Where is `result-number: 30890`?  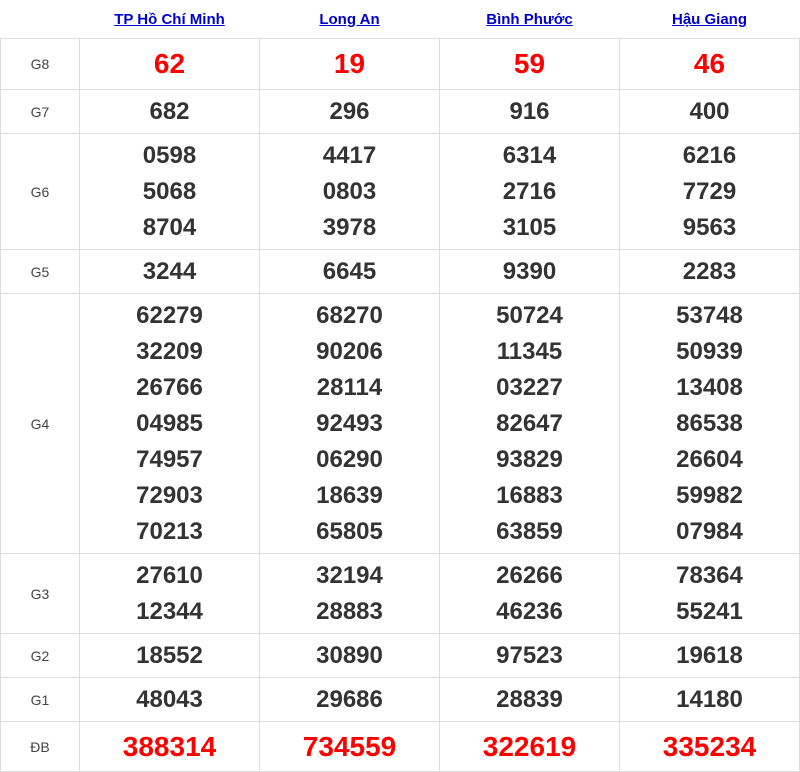 result-number: 30890 is located at coordinates (349, 655).